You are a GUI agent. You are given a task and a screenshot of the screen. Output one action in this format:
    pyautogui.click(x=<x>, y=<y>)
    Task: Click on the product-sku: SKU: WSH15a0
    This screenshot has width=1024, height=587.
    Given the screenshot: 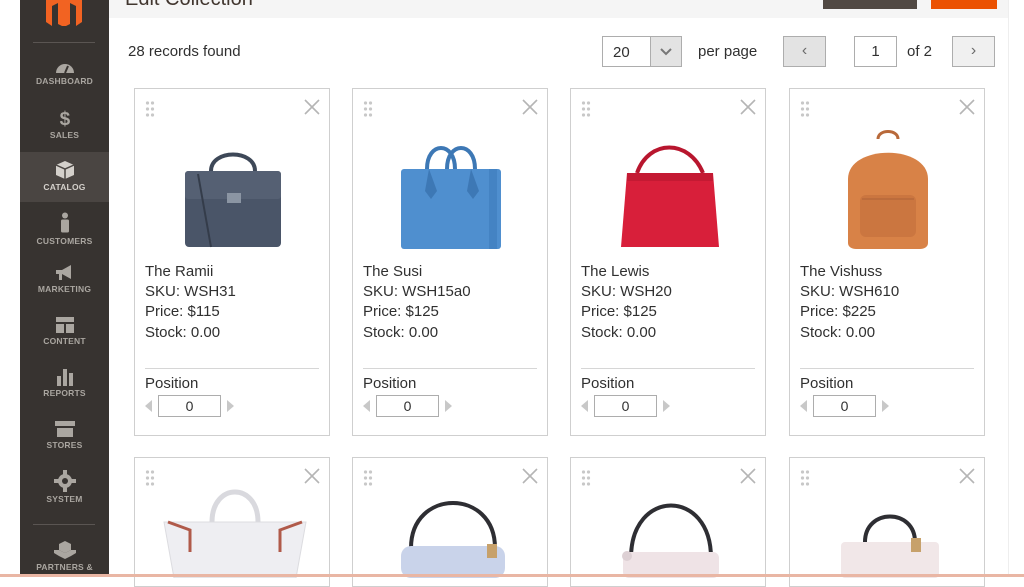 What is the action you would take?
    pyautogui.click(x=417, y=291)
    